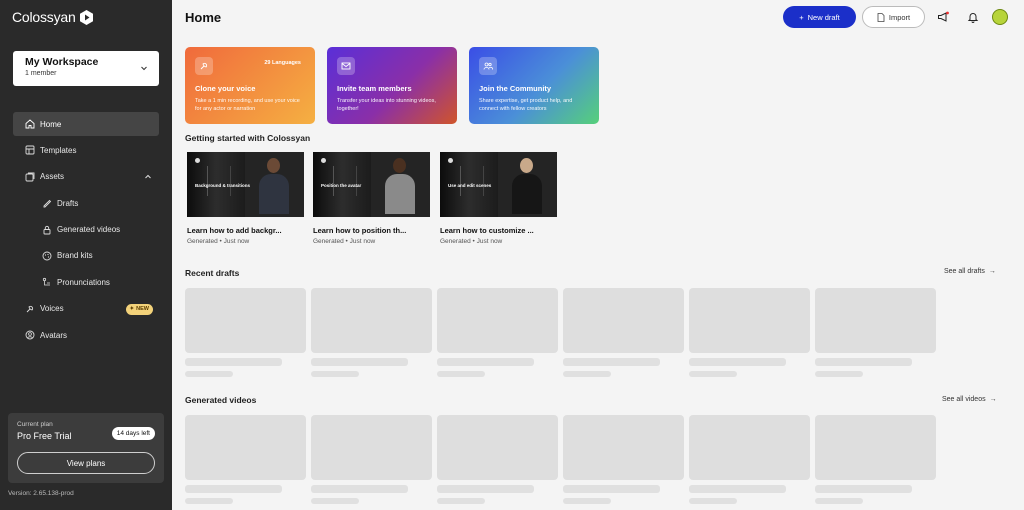 This screenshot has height=510, width=1024. What do you see at coordinates (970, 271) in the screenshot?
I see `see-all-drafts-link: See all drafts →` at bounding box center [970, 271].